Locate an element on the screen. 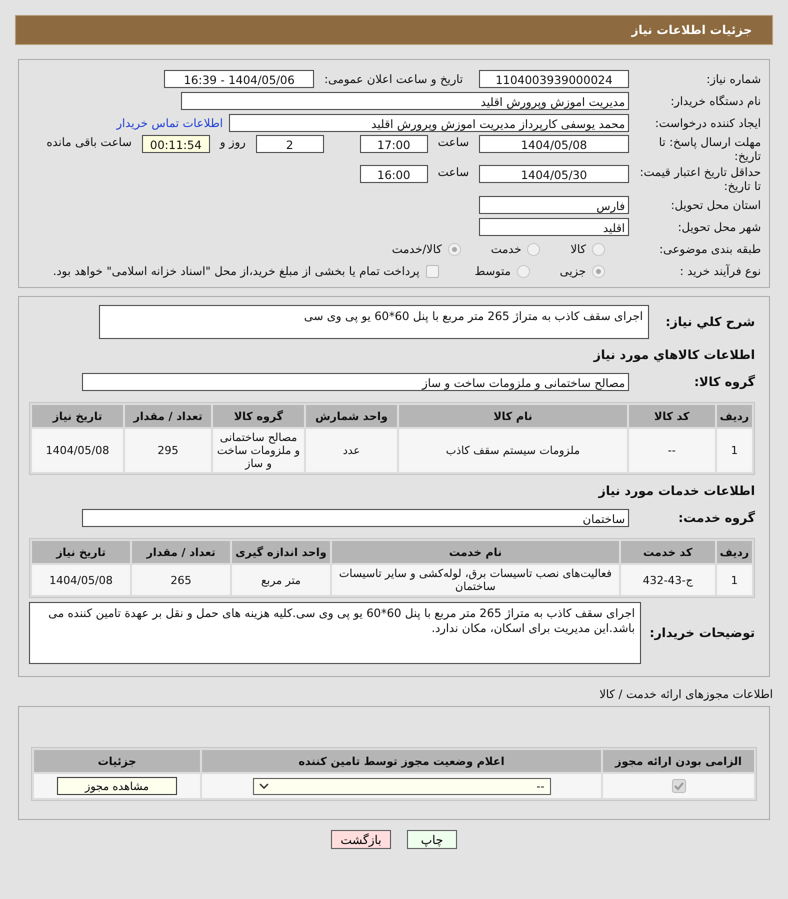 The width and height of the screenshot is (788, 899). column-header: کد خدمت is located at coordinates (667, 552).